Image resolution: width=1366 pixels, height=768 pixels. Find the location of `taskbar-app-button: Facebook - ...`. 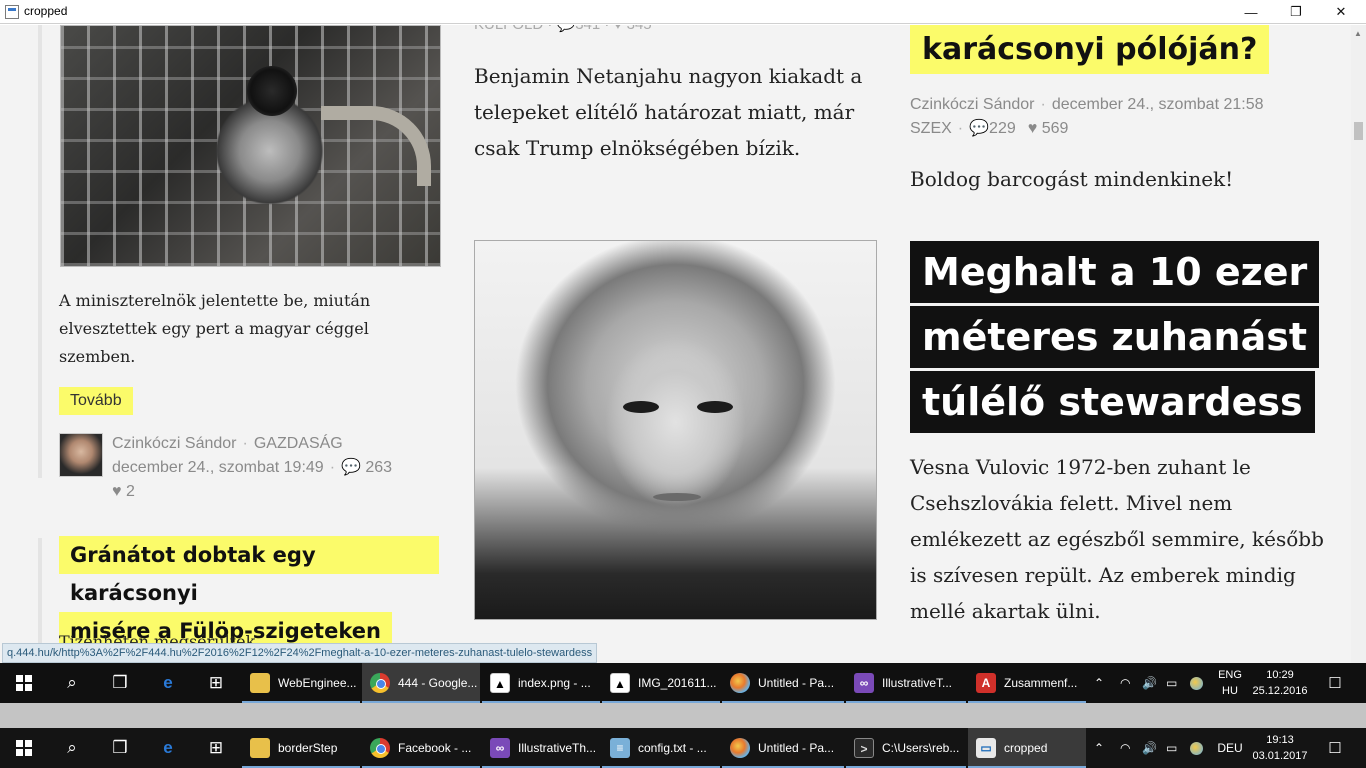

taskbar-app-button: Facebook - ... is located at coordinates (421, 748).